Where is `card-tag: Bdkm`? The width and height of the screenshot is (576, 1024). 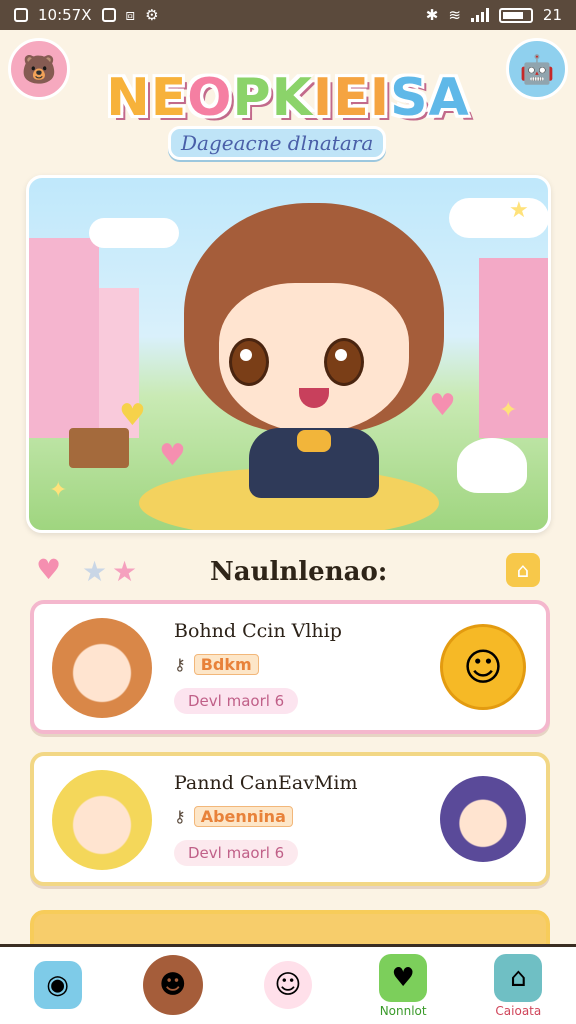 card-tag: Bdkm is located at coordinates (226, 664).